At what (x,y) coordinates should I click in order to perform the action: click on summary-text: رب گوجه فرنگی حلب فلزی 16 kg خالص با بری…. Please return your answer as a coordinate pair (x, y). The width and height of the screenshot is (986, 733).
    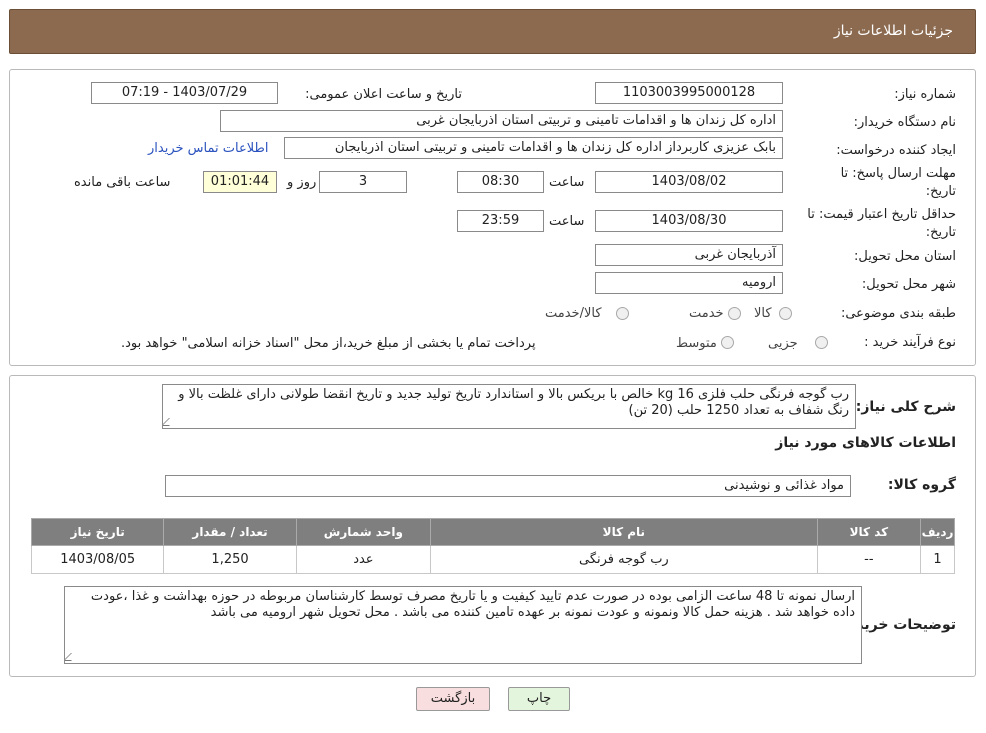
    Looking at the image, I should click on (513, 402).